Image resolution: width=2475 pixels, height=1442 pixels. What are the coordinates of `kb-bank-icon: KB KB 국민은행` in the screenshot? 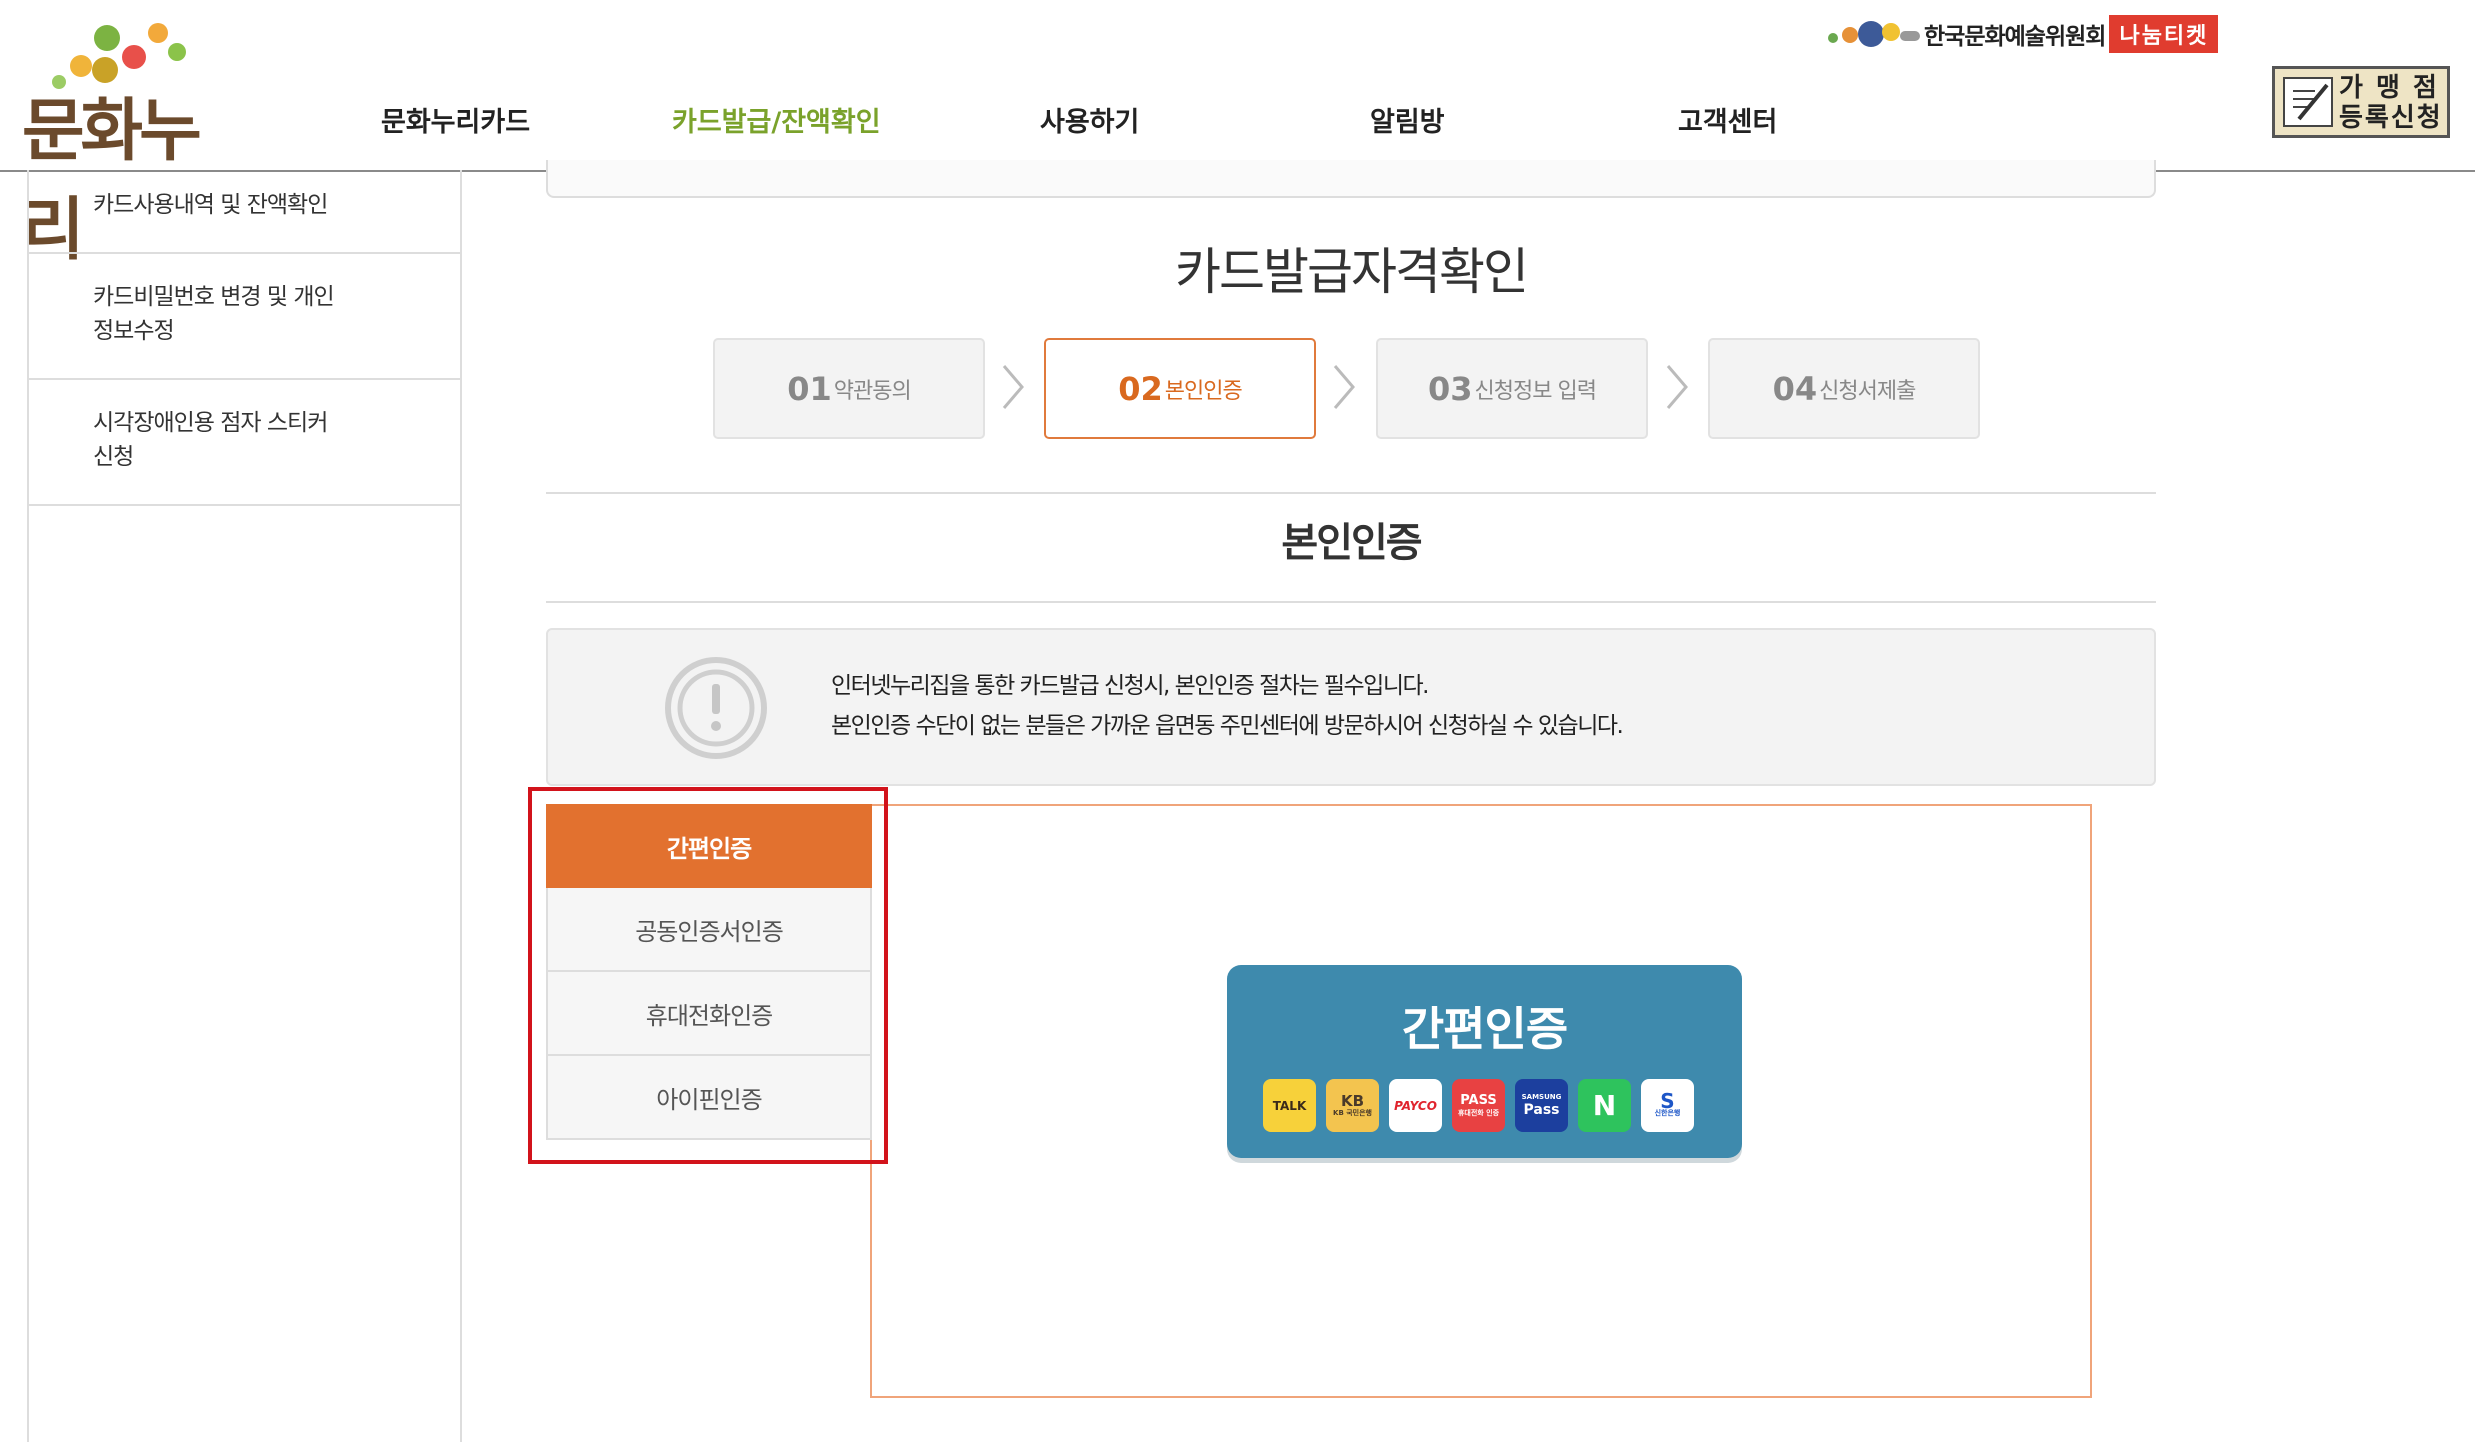 It's located at (1352, 1105).